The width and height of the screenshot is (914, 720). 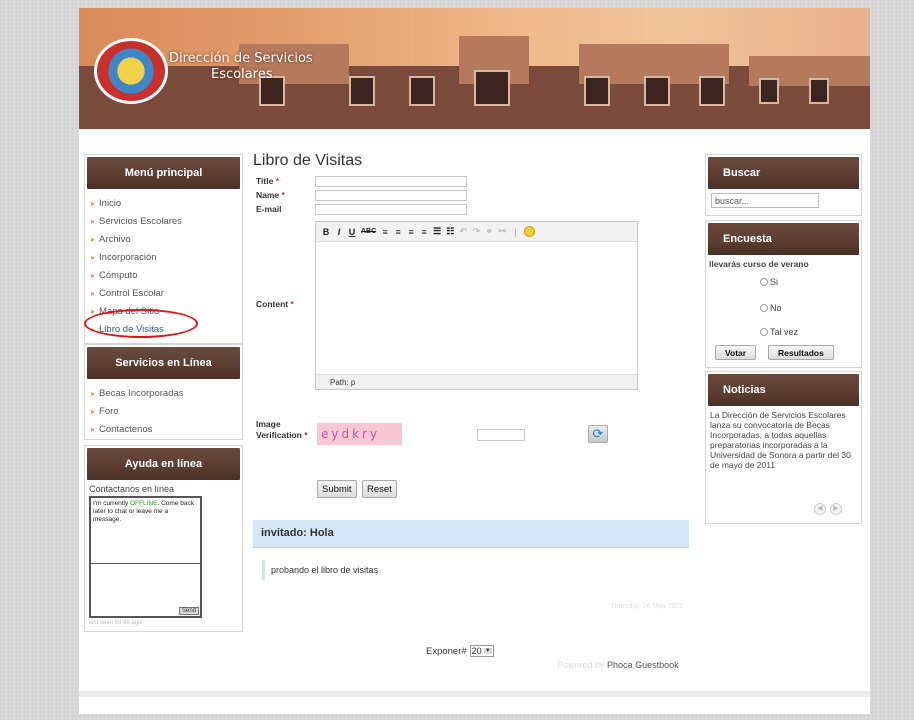 What do you see at coordinates (471, 534) in the screenshot?
I see `entry-header: invitado: Hola` at bounding box center [471, 534].